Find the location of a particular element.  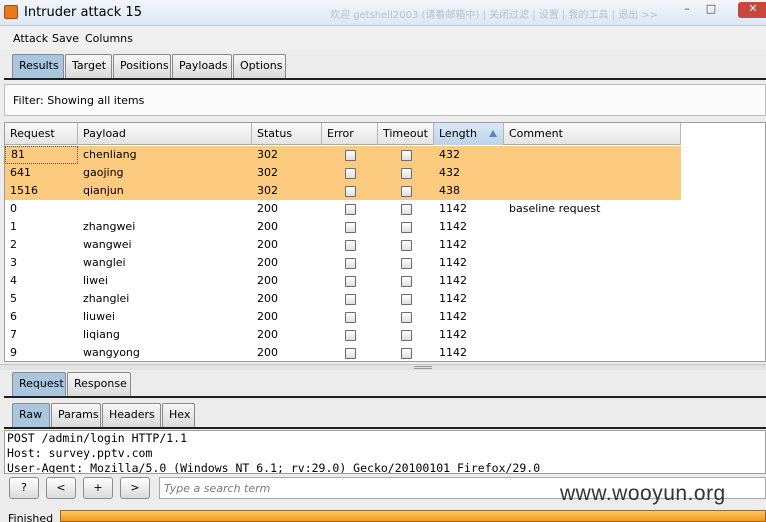

table-row: 1516 qianjun 302 438 is located at coordinates (343, 191).